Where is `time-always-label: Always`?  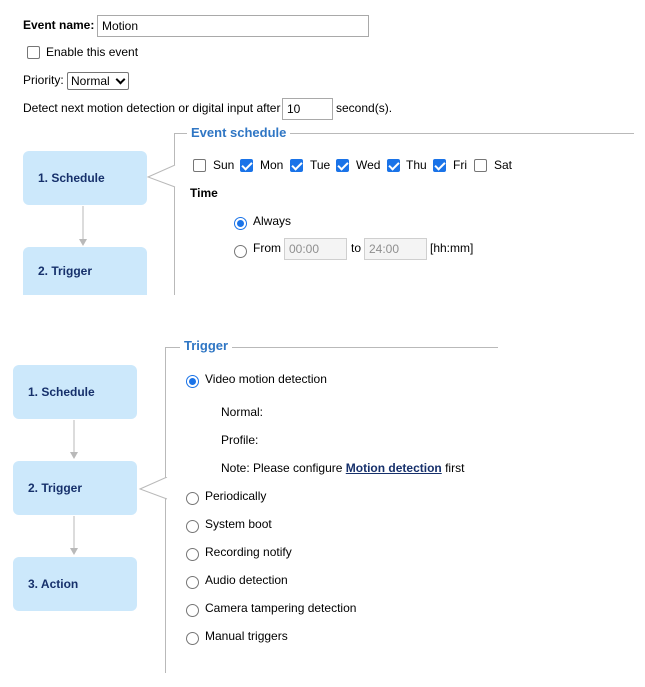
time-always-label: Always is located at coordinates (272, 221).